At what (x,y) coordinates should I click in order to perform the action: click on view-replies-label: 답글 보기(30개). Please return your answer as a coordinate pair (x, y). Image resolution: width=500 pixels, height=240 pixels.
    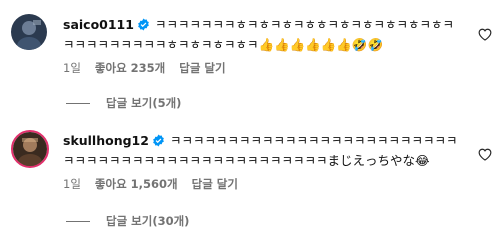
    Looking at the image, I should click on (148, 221).